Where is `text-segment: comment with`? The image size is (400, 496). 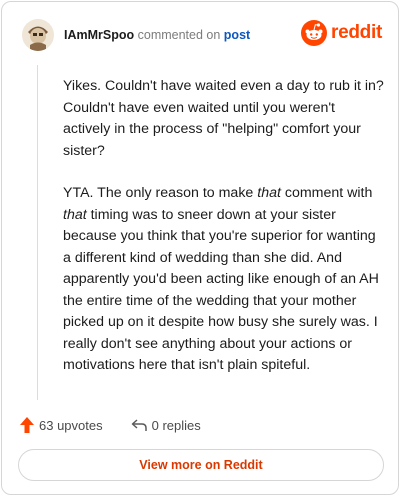
text-segment: comment with is located at coordinates (326, 193).